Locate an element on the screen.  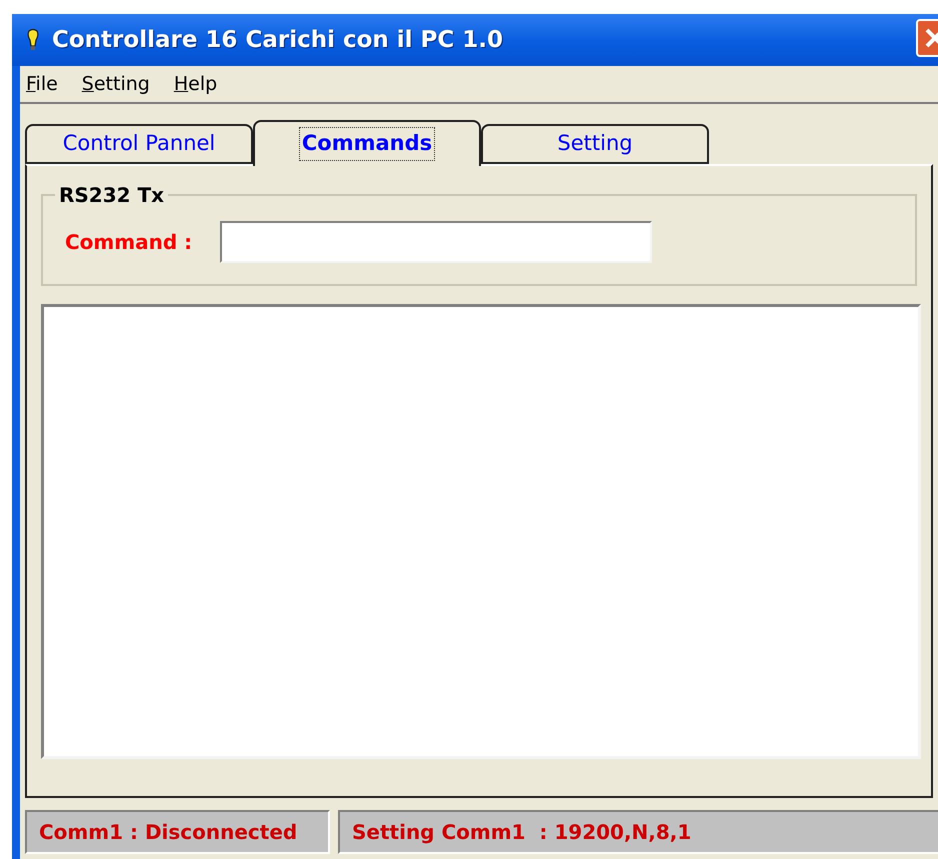
menu-item: Setting is located at coordinates (116, 84).